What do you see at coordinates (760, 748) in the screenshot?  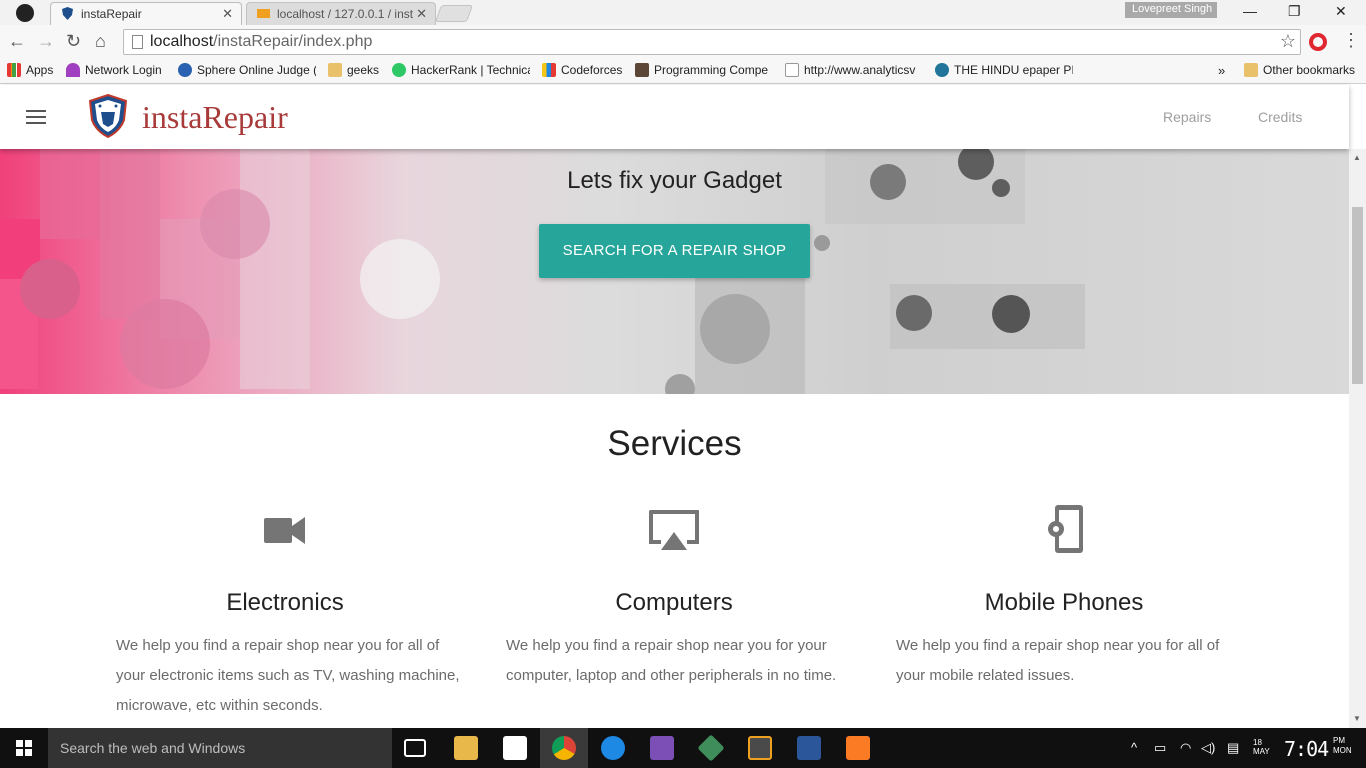 I see `sublime-text-icon` at bounding box center [760, 748].